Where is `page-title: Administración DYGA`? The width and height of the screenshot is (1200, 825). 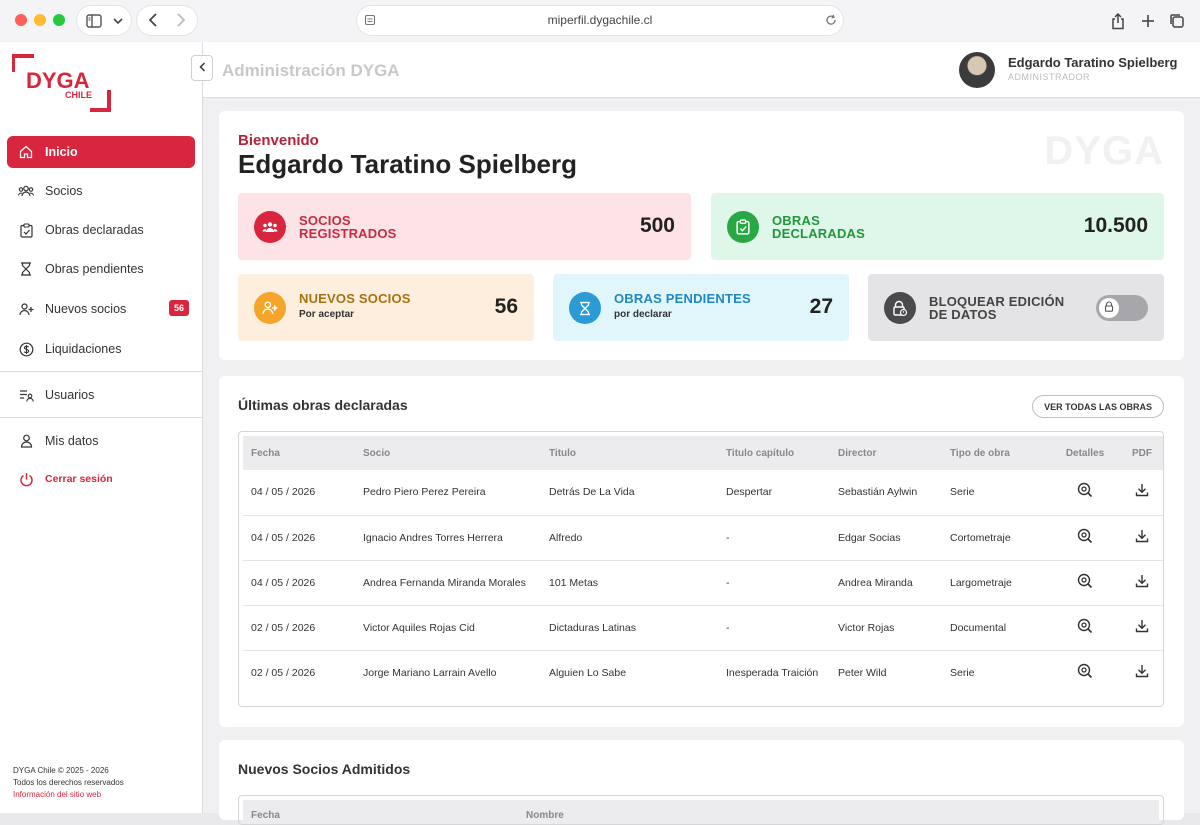 page-title: Administración DYGA is located at coordinates (311, 70).